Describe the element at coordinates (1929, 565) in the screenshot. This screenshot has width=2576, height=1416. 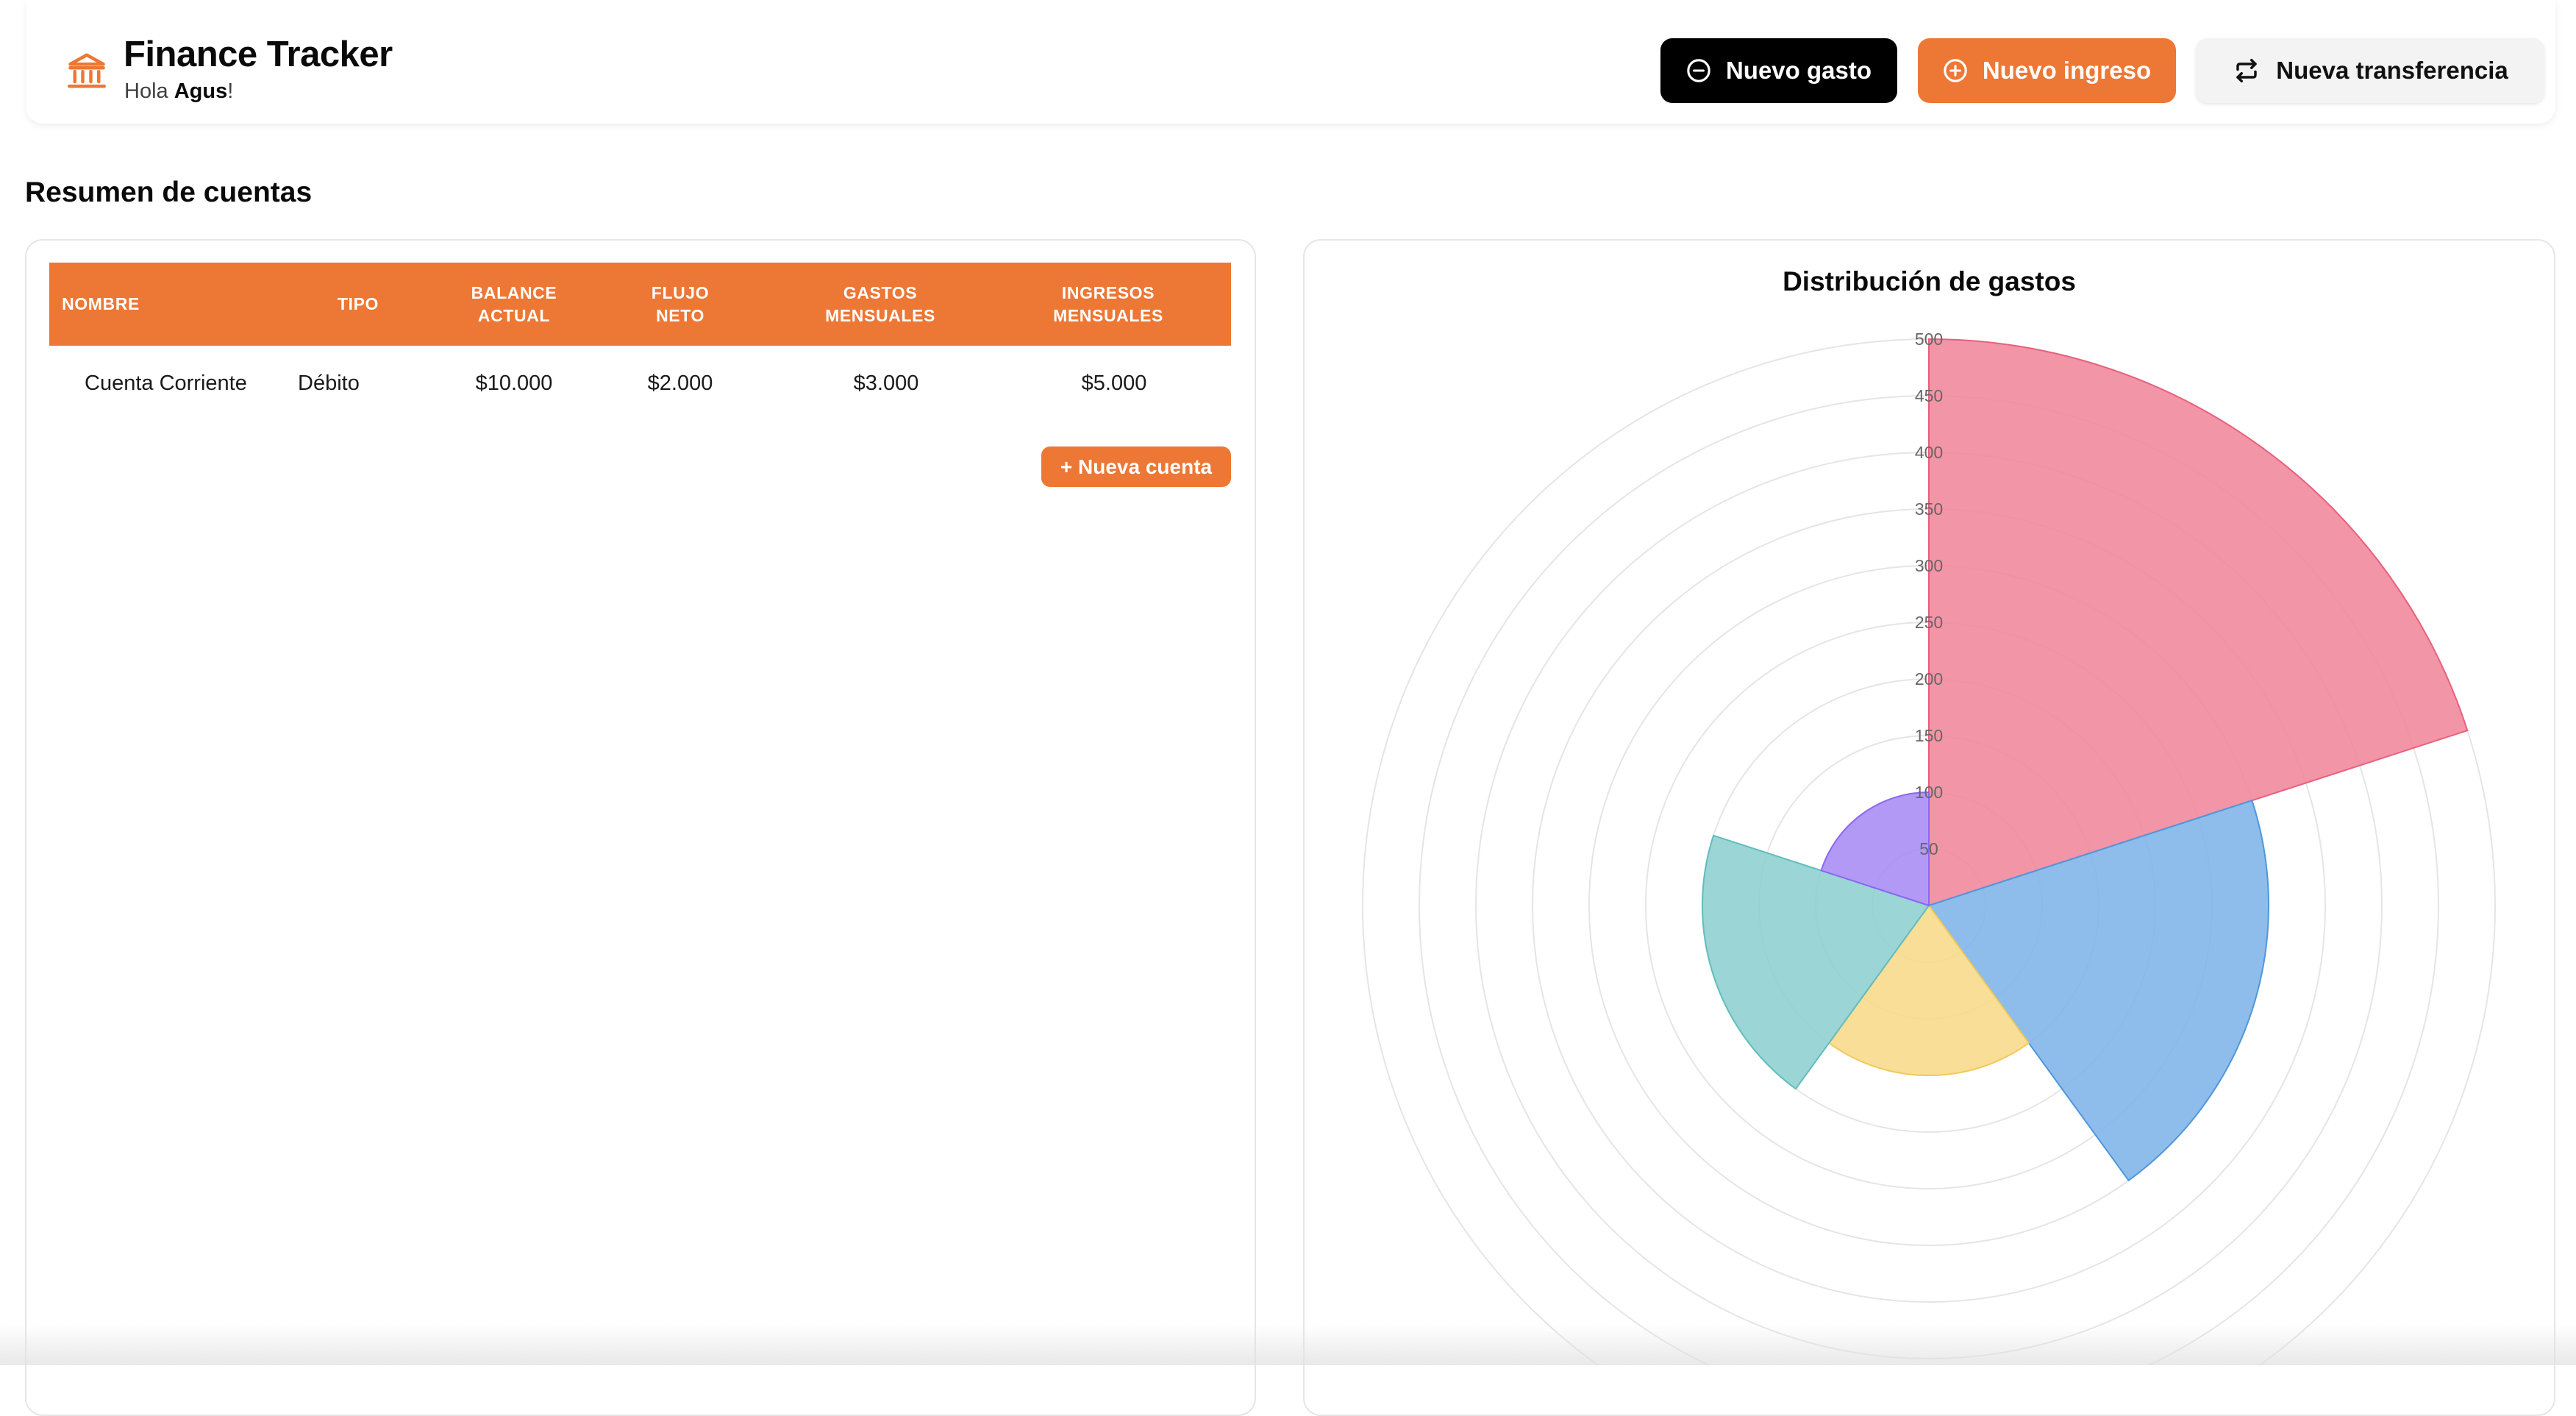
I see `r-tick-label: 300` at that location.